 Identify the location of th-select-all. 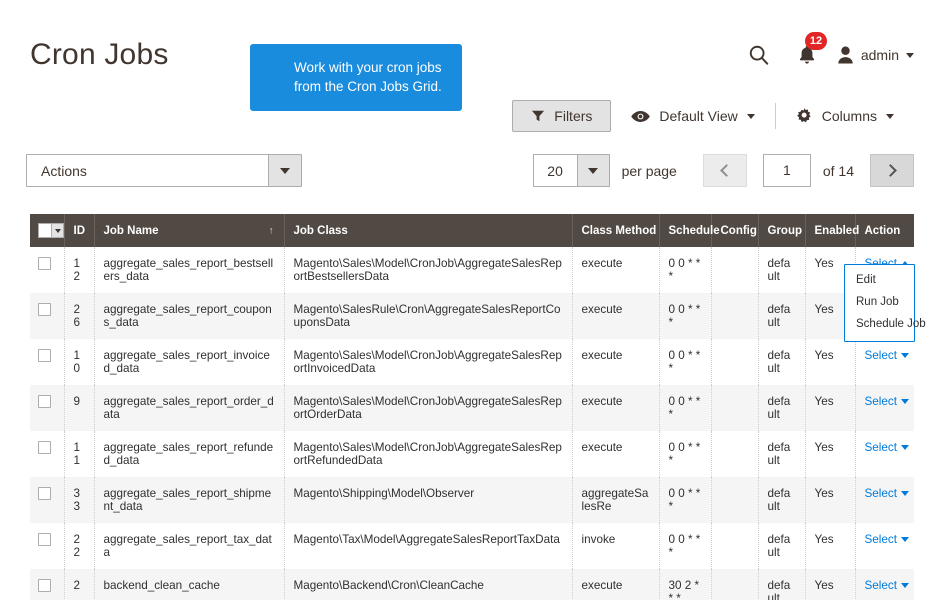
(47, 230).